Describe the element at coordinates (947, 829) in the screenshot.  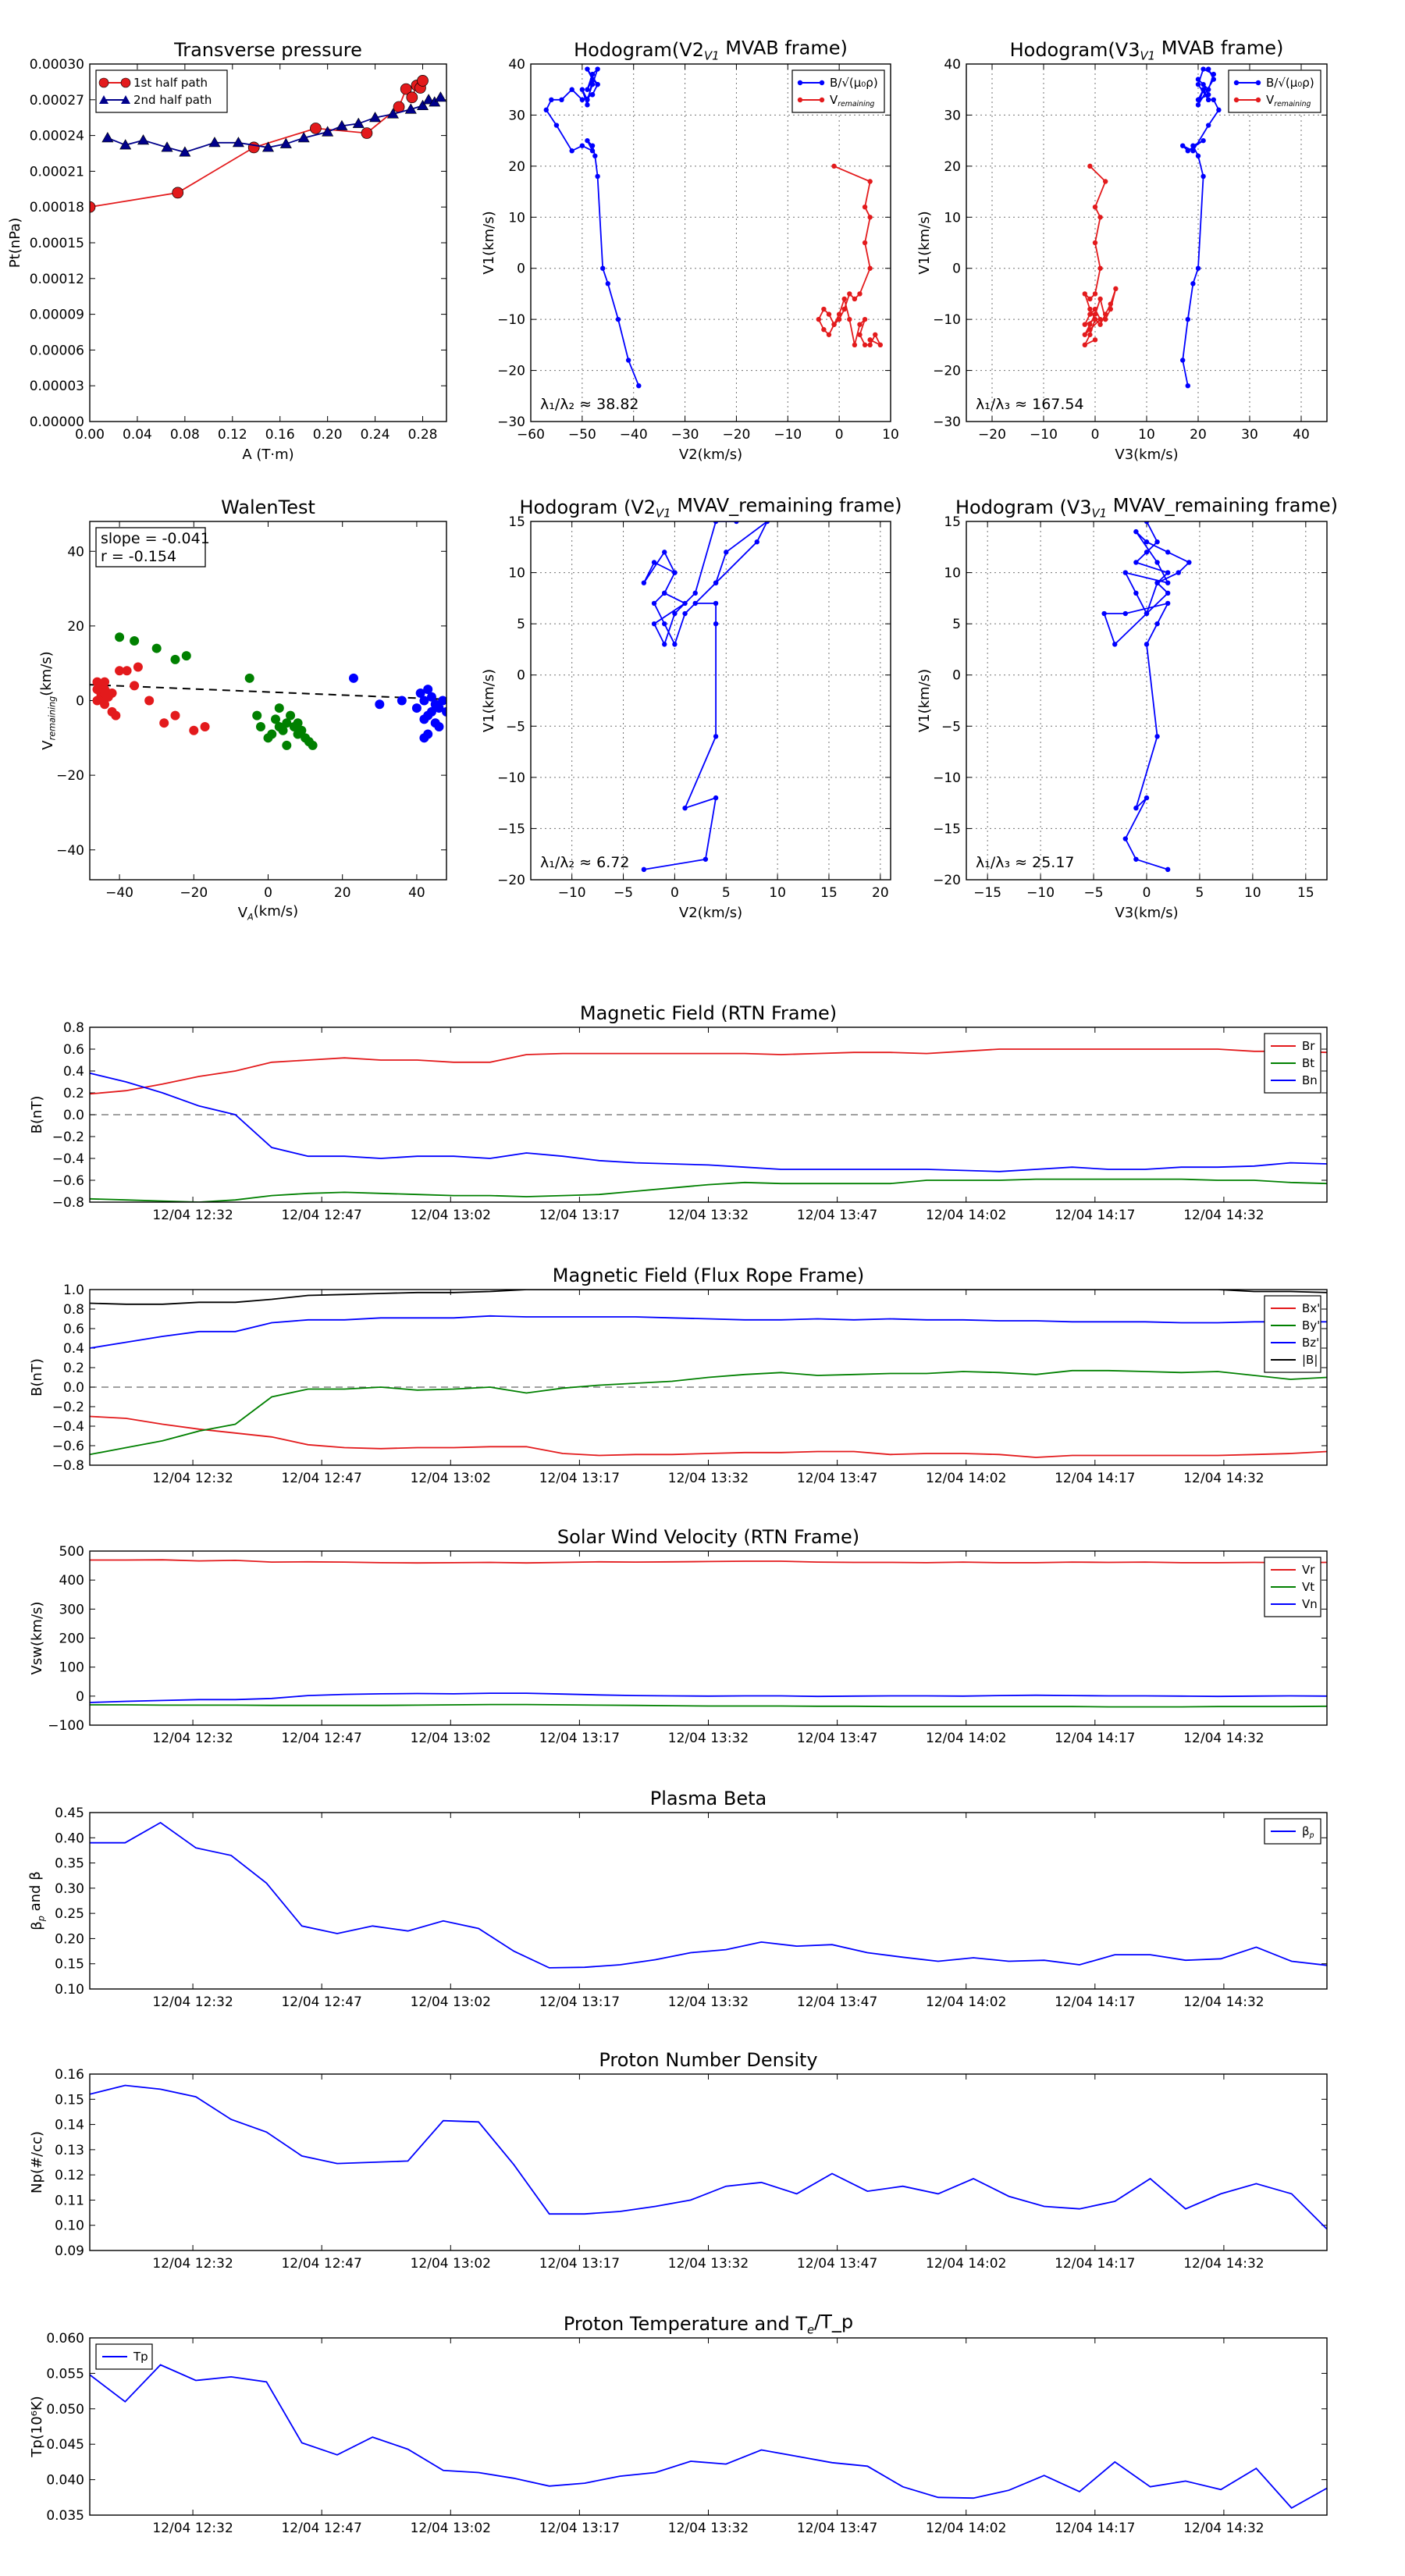
I see `y-tick-label: −15` at that location.